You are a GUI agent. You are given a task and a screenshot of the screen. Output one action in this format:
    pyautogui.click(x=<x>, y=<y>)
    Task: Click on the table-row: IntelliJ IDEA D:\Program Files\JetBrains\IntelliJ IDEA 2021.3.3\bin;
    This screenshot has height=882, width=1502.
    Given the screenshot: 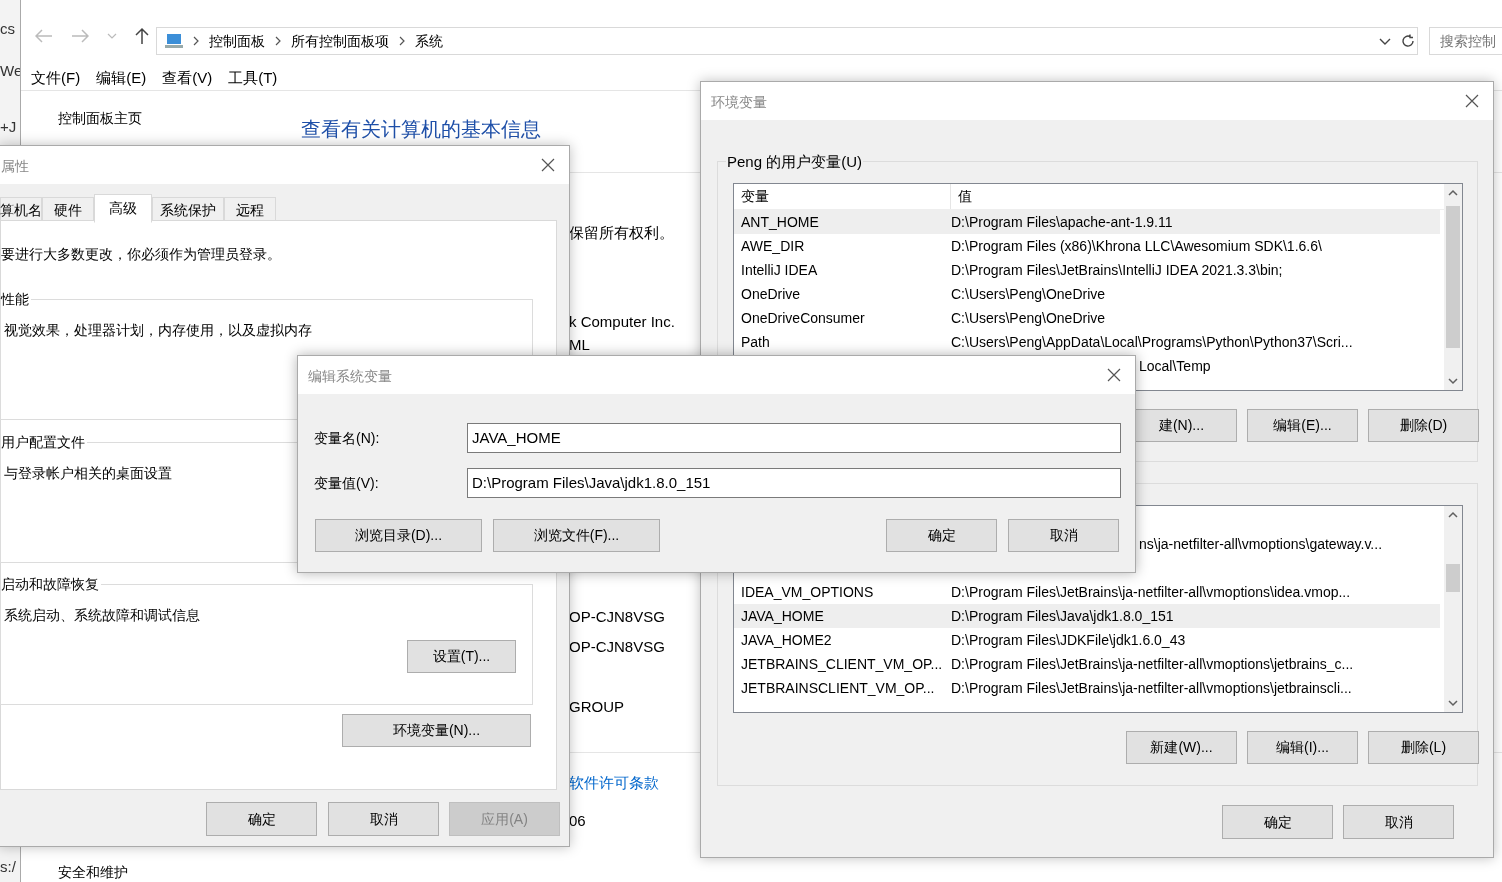 What is the action you would take?
    pyautogui.click(x=1087, y=270)
    